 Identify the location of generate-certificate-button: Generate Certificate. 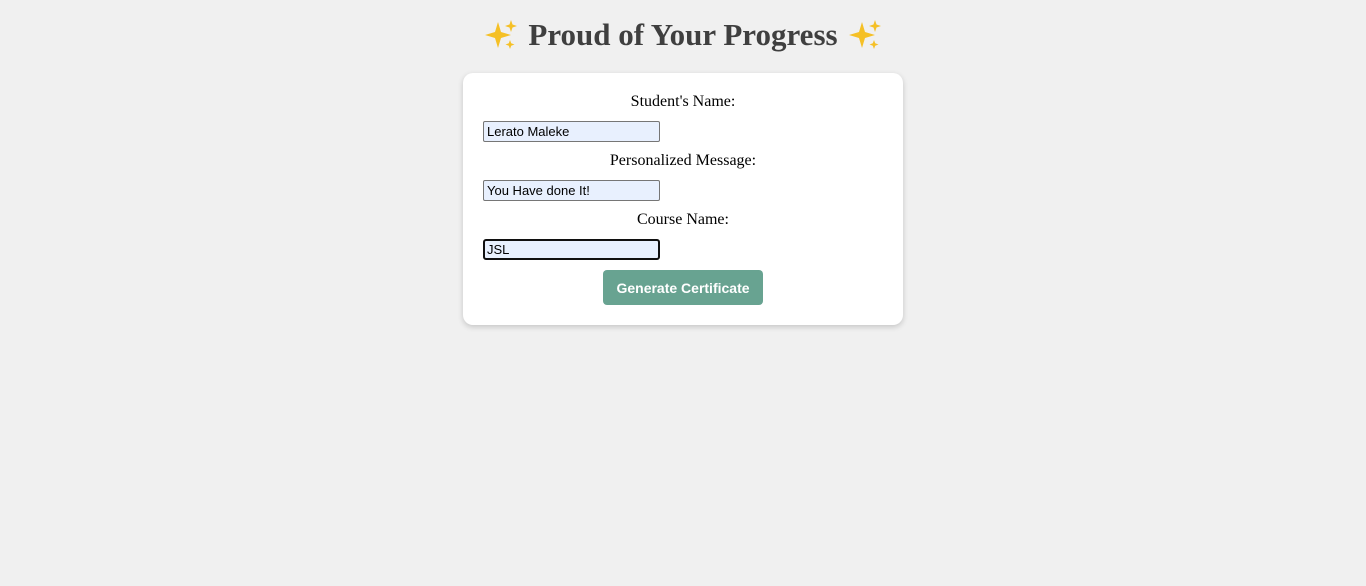
(683, 287).